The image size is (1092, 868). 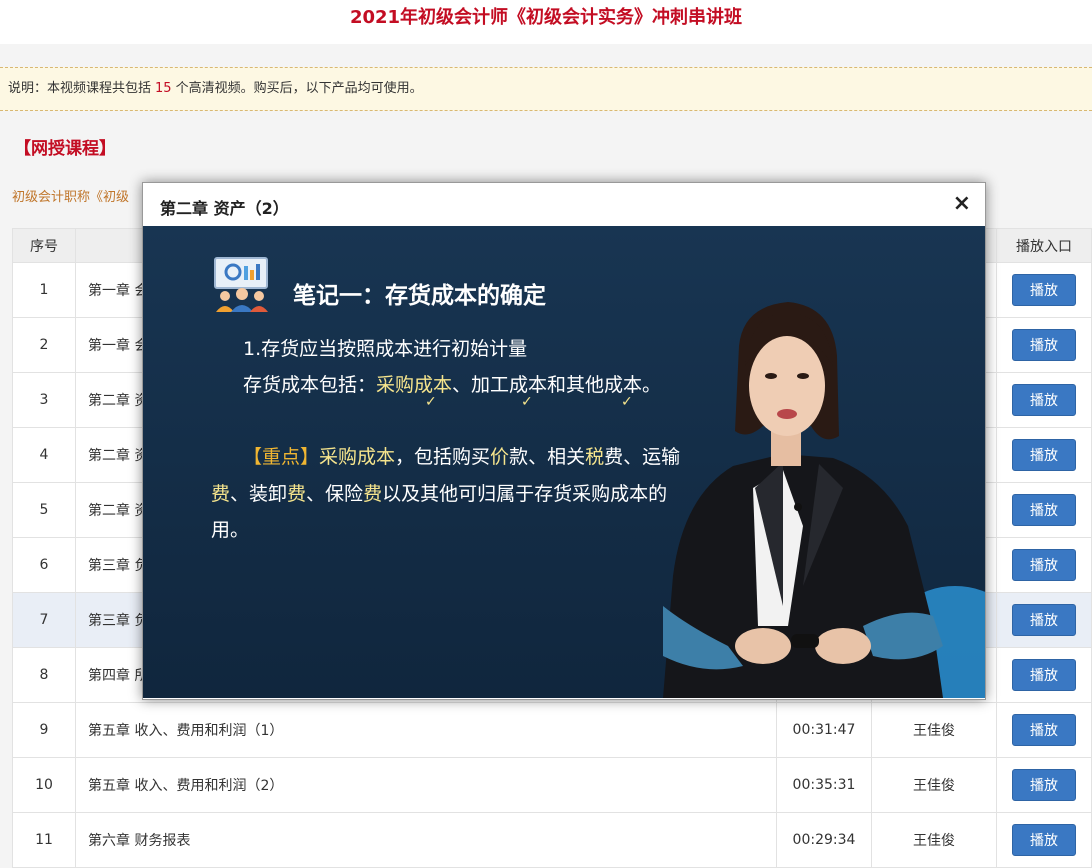 What do you see at coordinates (44, 840) in the screenshot?
I see `row-no: 11` at bounding box center [44, 840].